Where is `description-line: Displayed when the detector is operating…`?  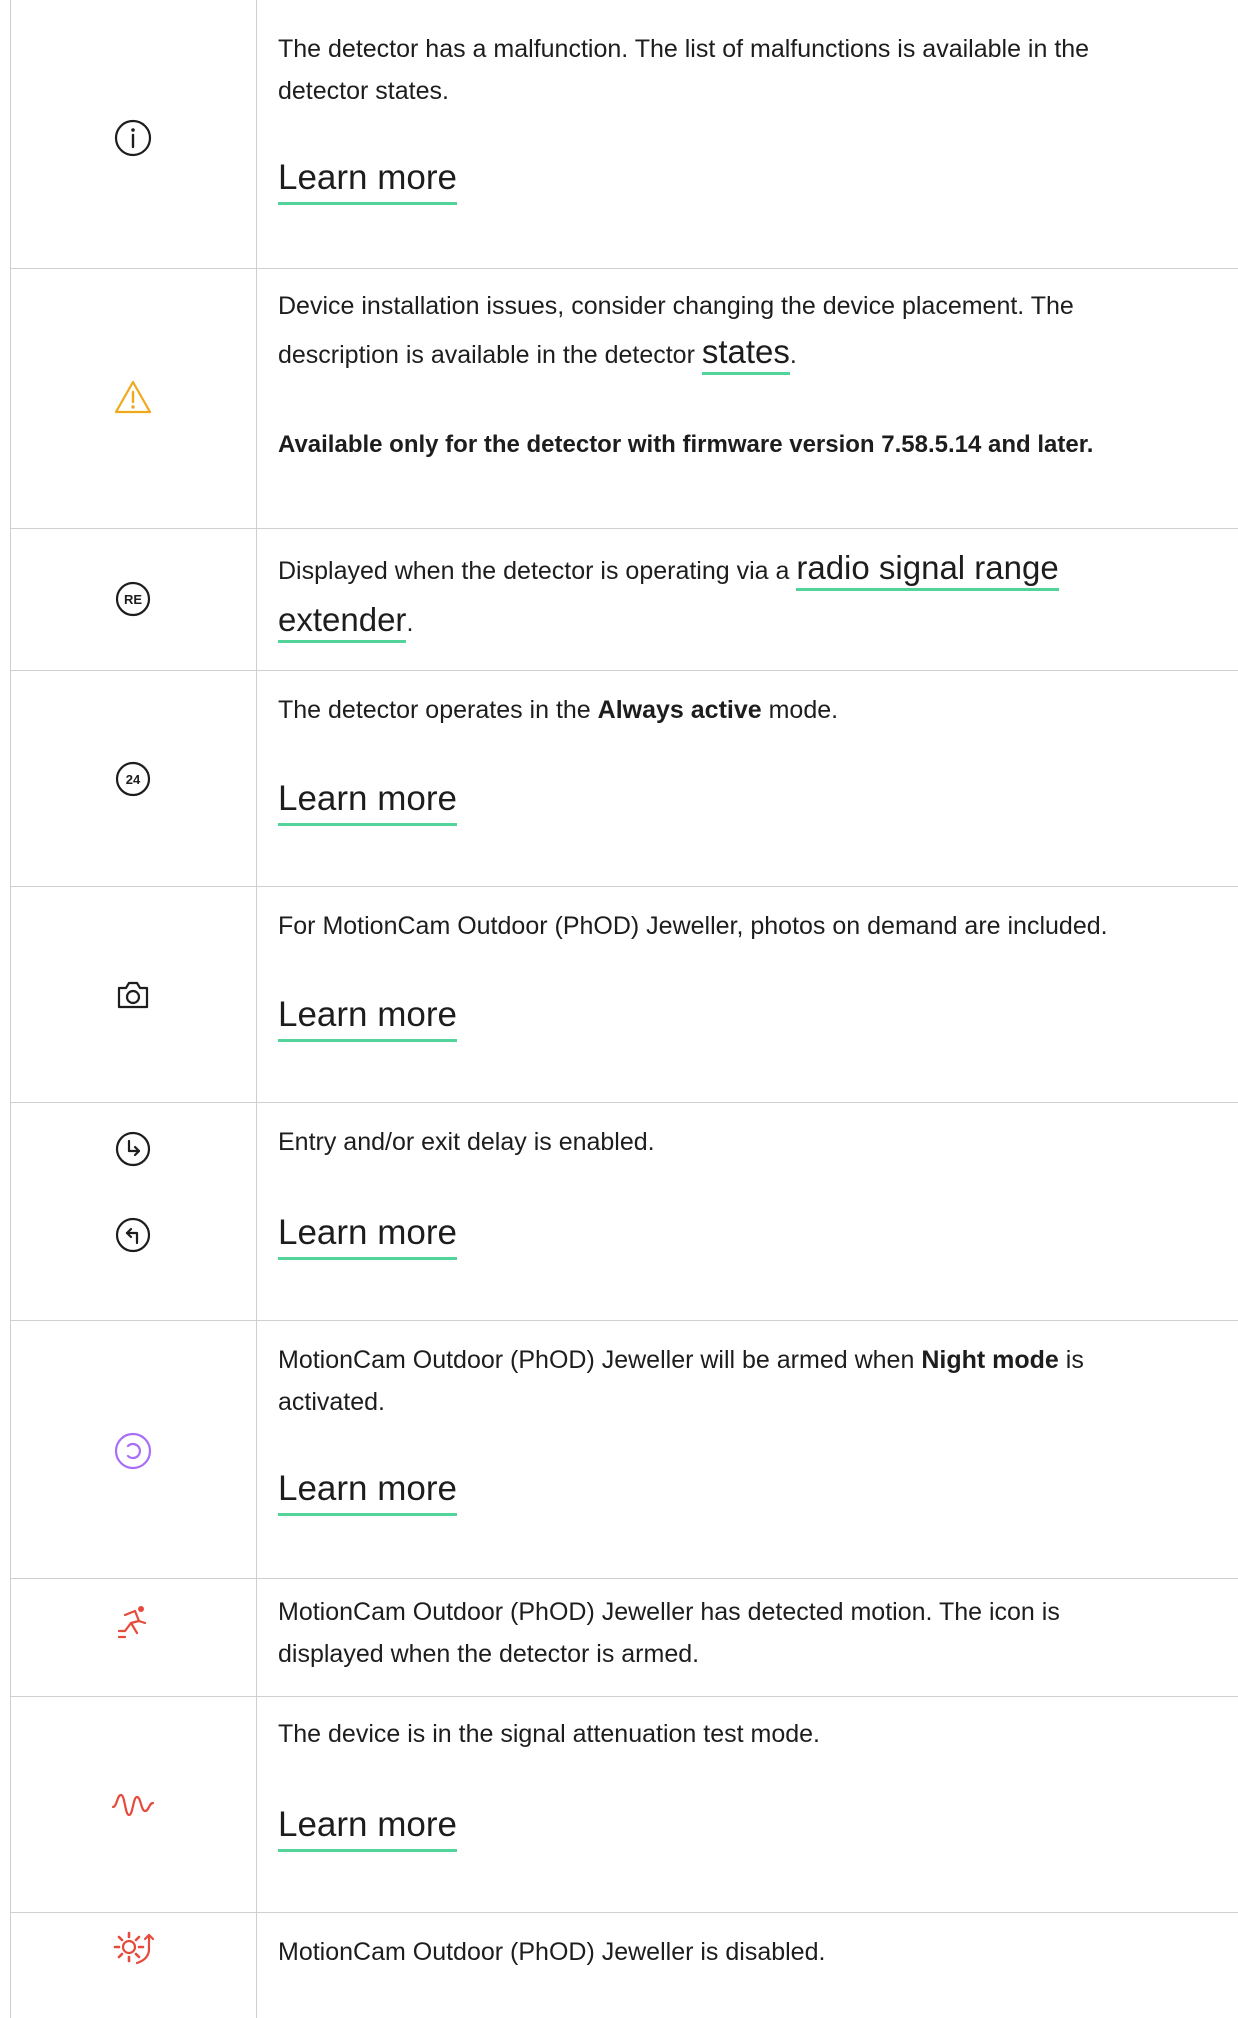 description-line: Displayed when the detector is operating… is located at coordinates (668, 569).